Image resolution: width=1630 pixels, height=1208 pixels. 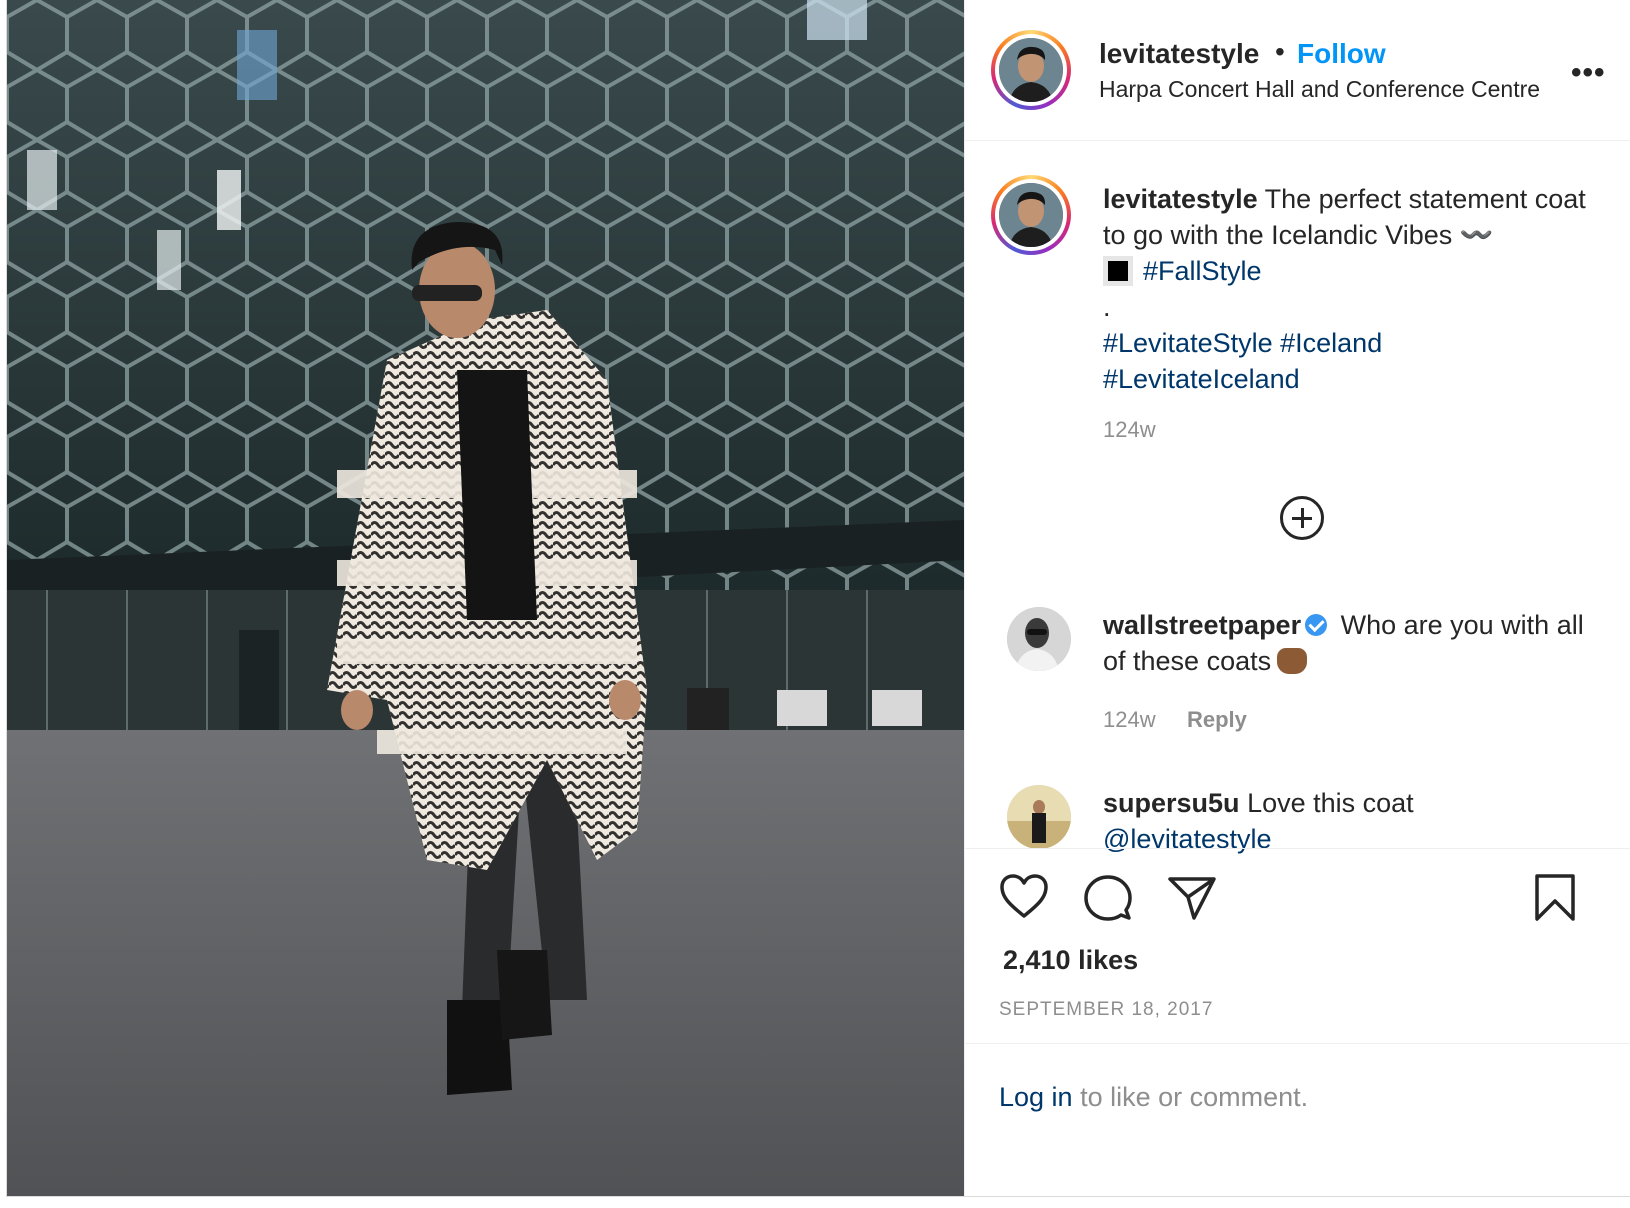 What do you see at coordinates (1188, 343) in the screenshot?
I see `hashtag-levitatestyle: #LevitateStyle` at bounding box center [1188, 343].